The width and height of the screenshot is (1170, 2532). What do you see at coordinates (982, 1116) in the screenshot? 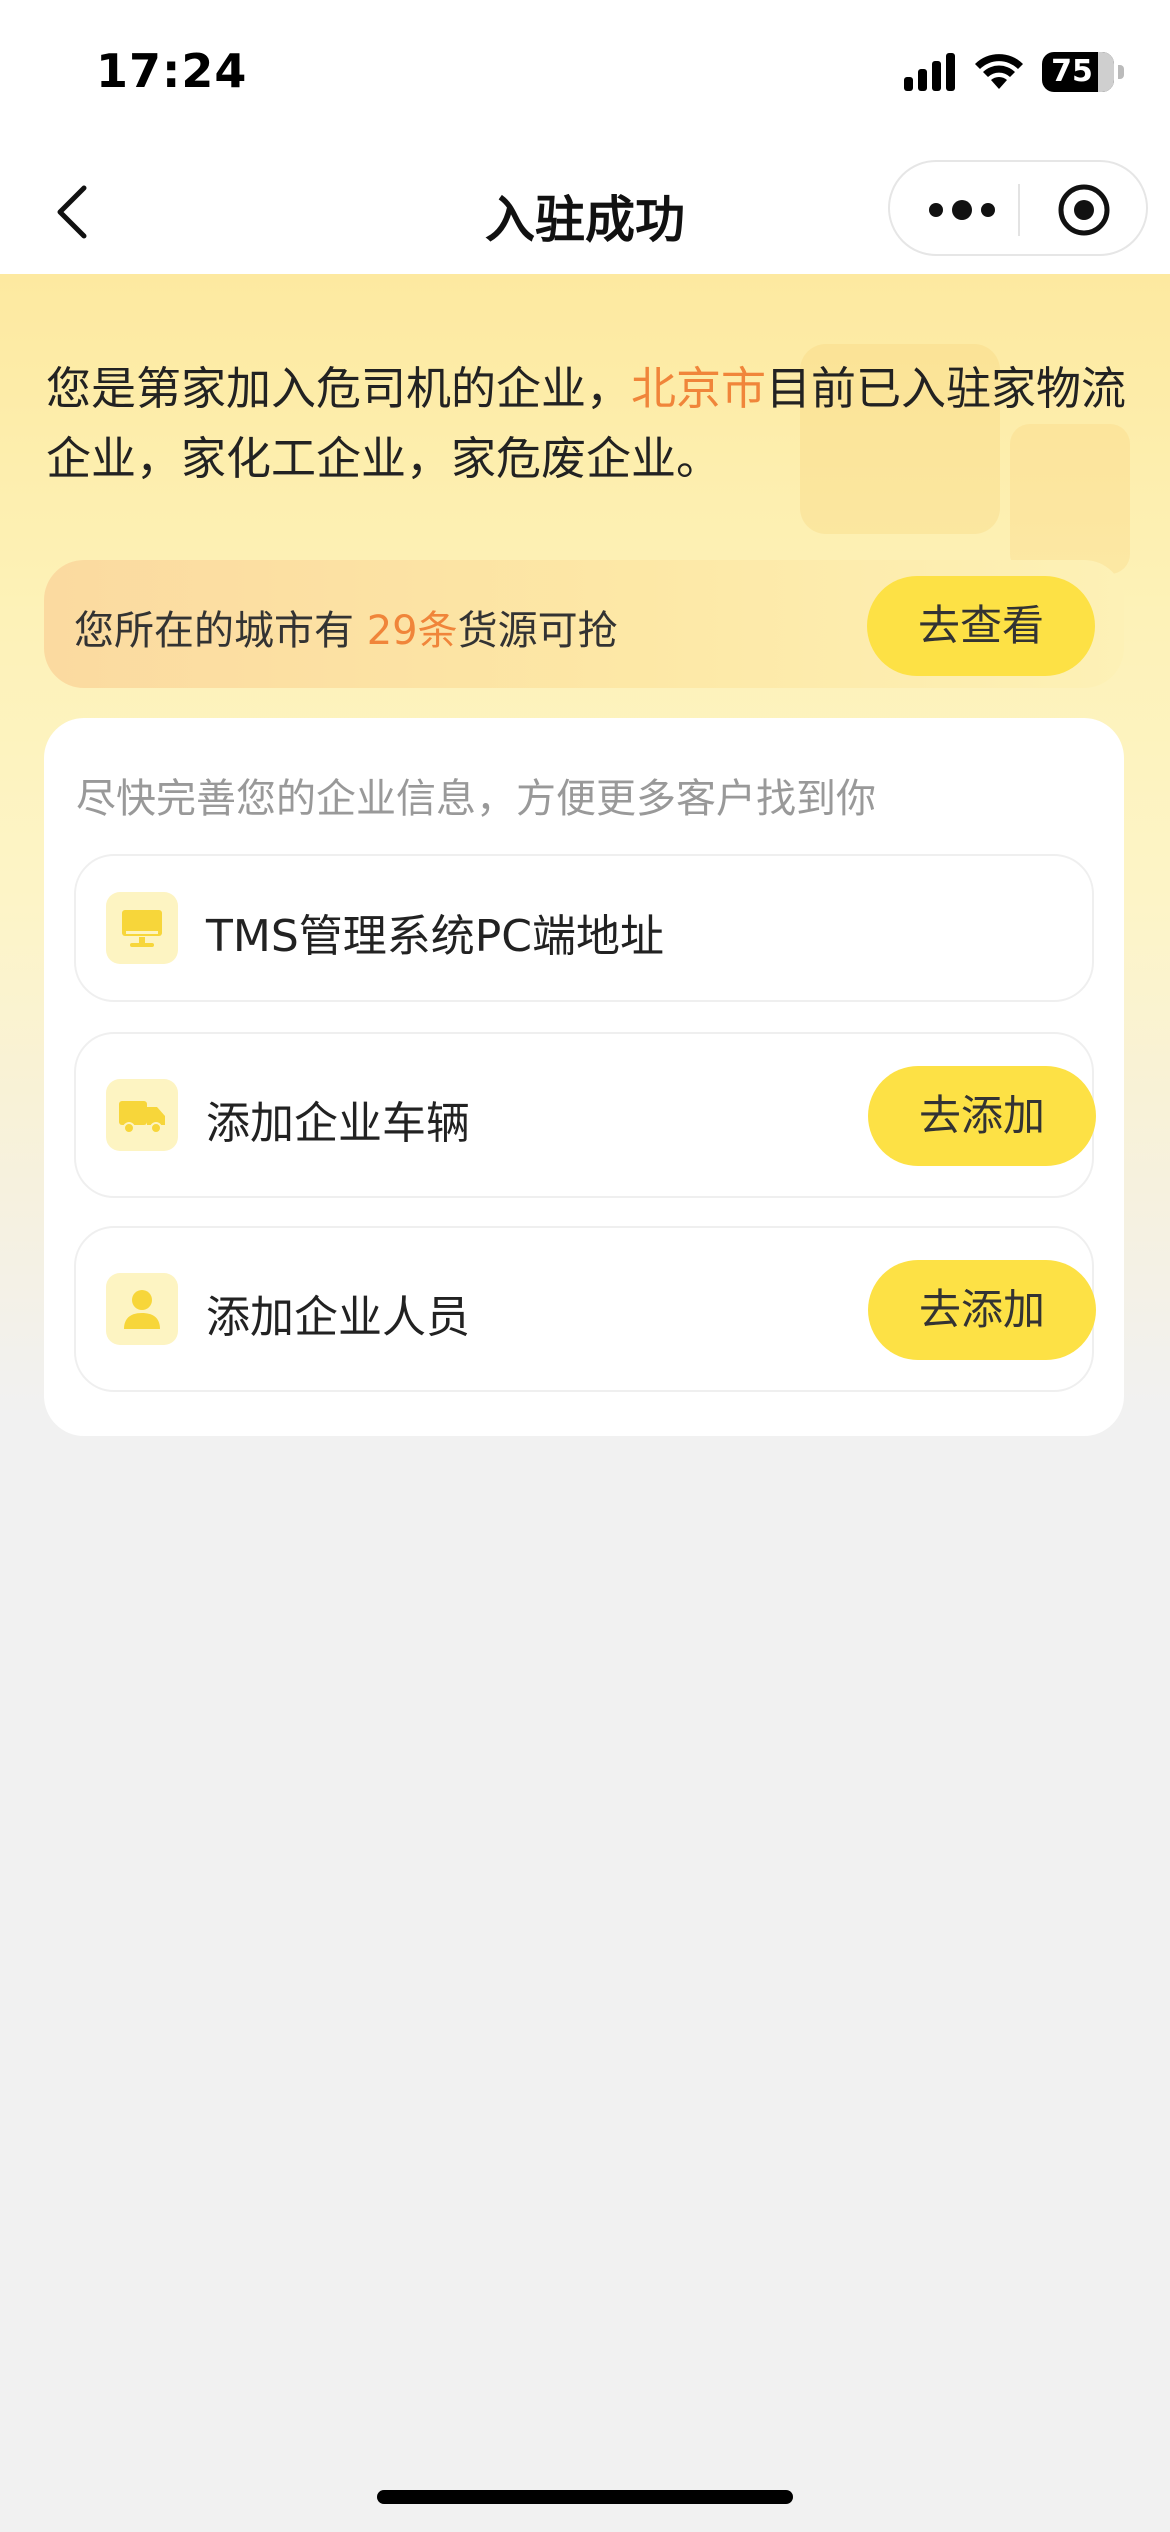
I see `add-vehicle-button: 去添加` at bounding box center [982, 1116].